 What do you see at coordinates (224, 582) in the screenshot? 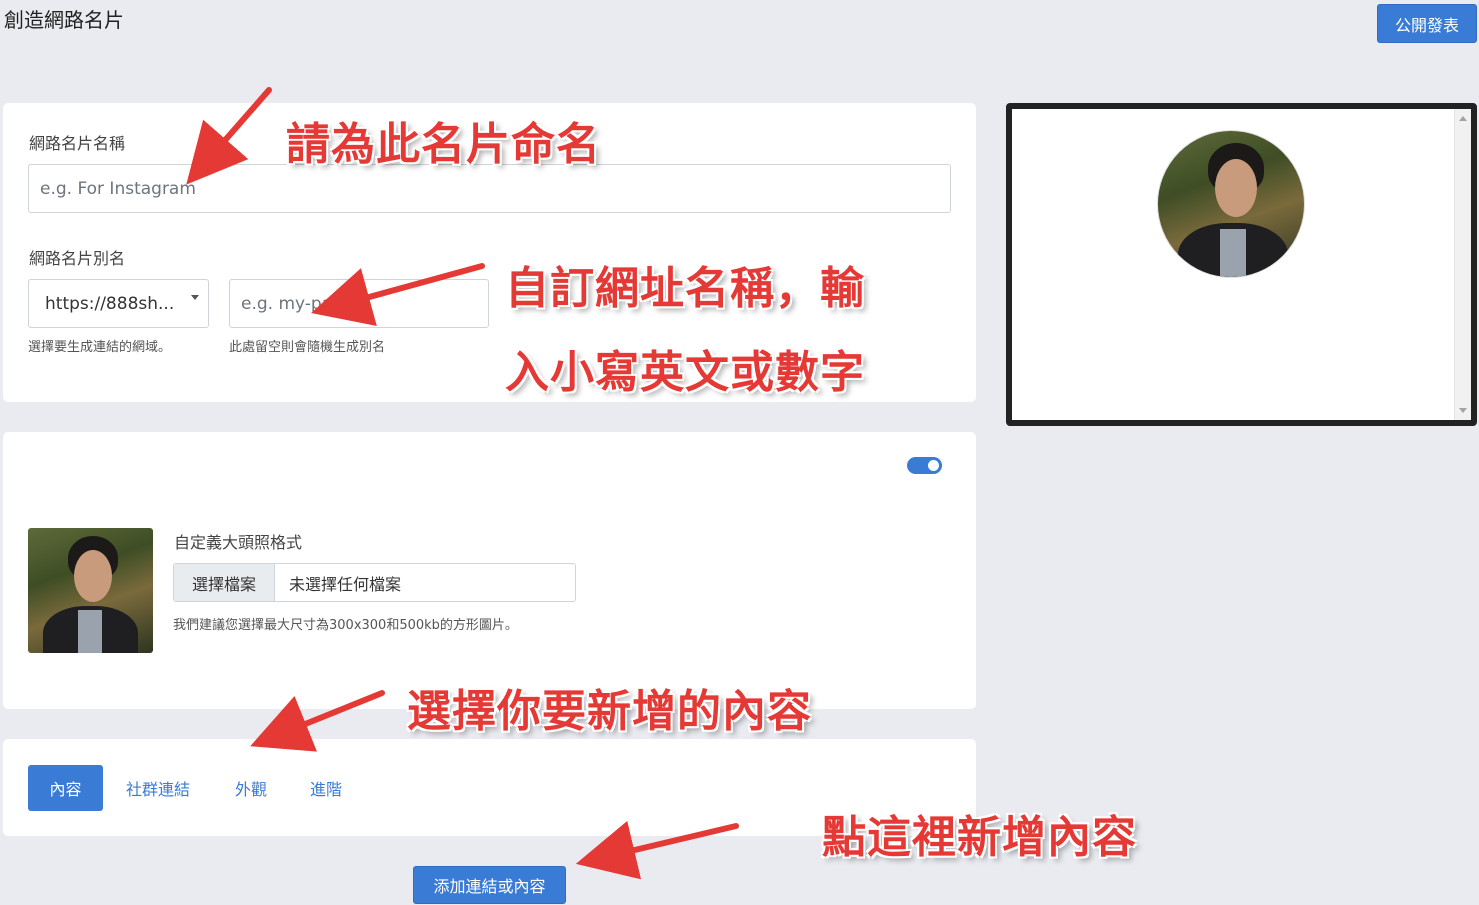
I see `choose-file-button: 選擇檔案` at bounding box center [224, 582].